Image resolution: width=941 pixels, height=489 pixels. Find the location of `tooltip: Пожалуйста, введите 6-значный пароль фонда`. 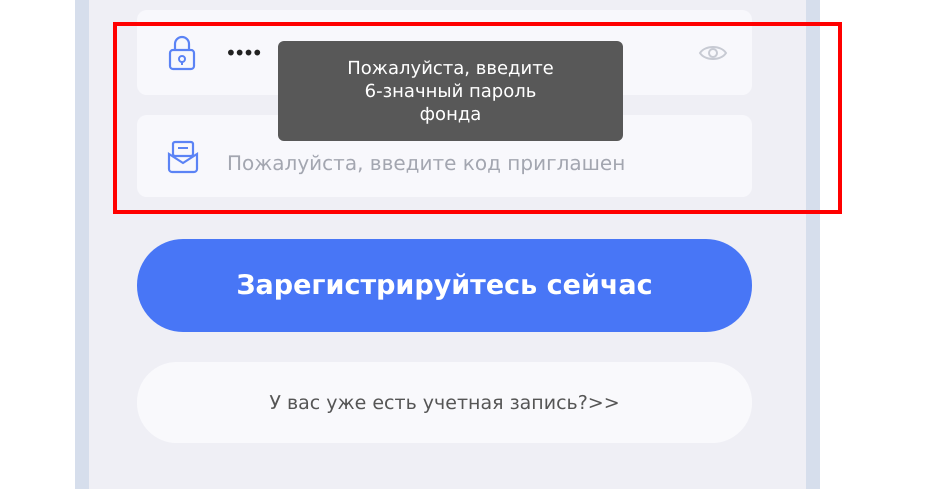

tooltip: Пожалуйста, введите 6-значный пароль фонда is located at coordinates (450, 91).